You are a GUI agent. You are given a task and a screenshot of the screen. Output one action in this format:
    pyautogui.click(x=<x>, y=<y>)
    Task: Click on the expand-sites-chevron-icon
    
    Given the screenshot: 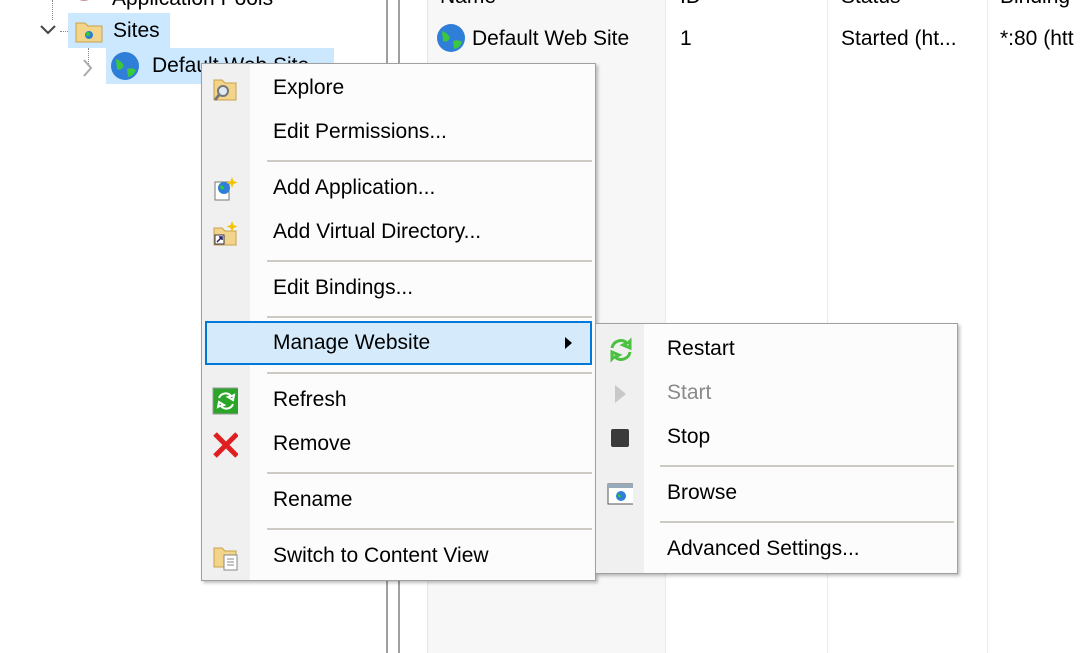 What is the action you would take?
    pyautogui.click(x=48, y=30)
    